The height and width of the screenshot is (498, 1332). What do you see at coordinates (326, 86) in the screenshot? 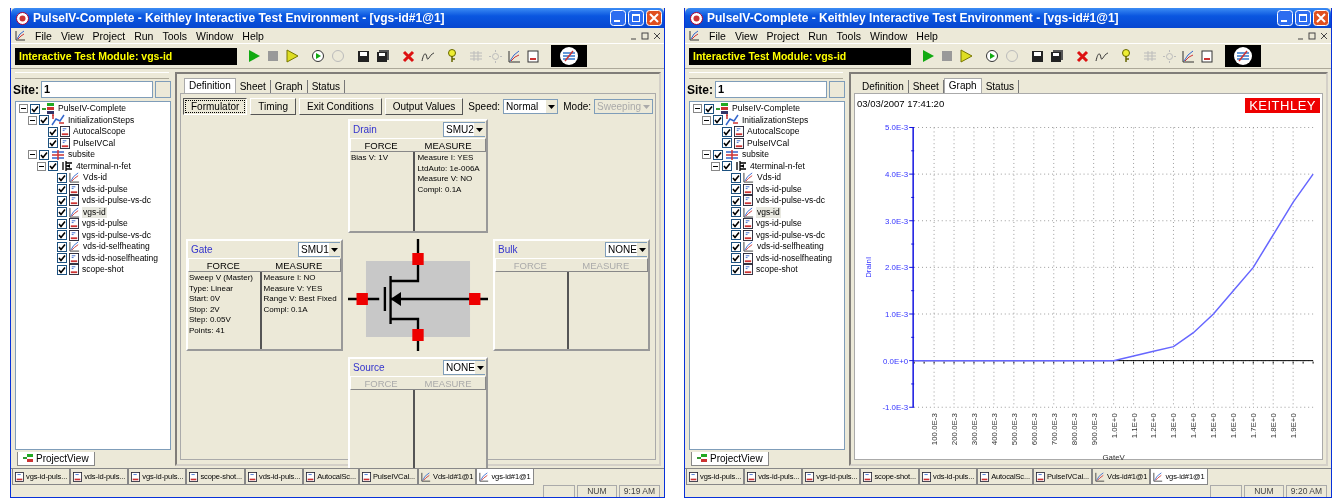
I see `tab: Status` at bounding box center [326, 86].